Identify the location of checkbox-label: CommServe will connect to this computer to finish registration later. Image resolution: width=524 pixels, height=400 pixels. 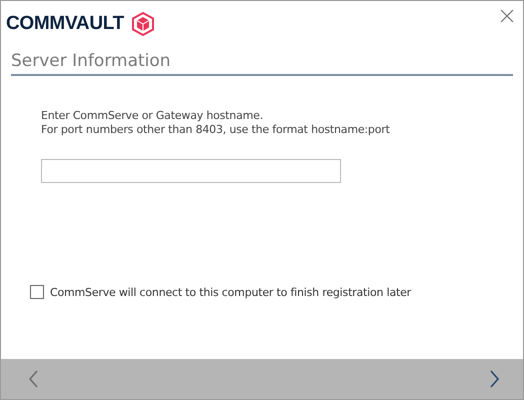
(231, 292).